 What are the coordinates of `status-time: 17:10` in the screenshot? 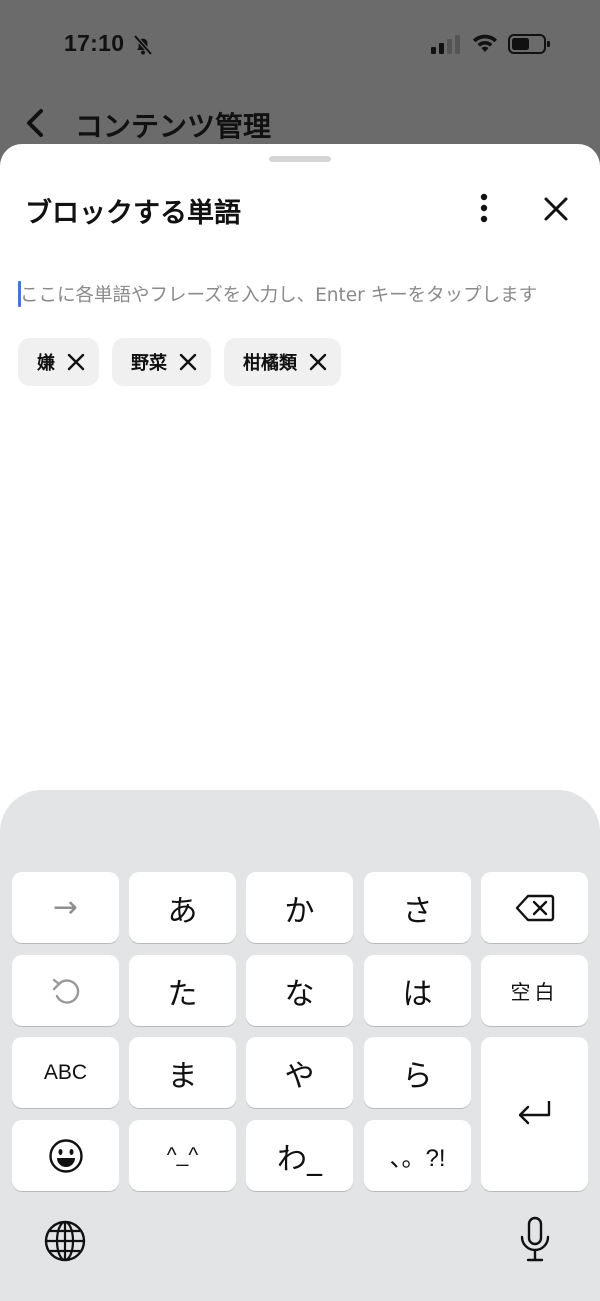 It's located at (94, 43).